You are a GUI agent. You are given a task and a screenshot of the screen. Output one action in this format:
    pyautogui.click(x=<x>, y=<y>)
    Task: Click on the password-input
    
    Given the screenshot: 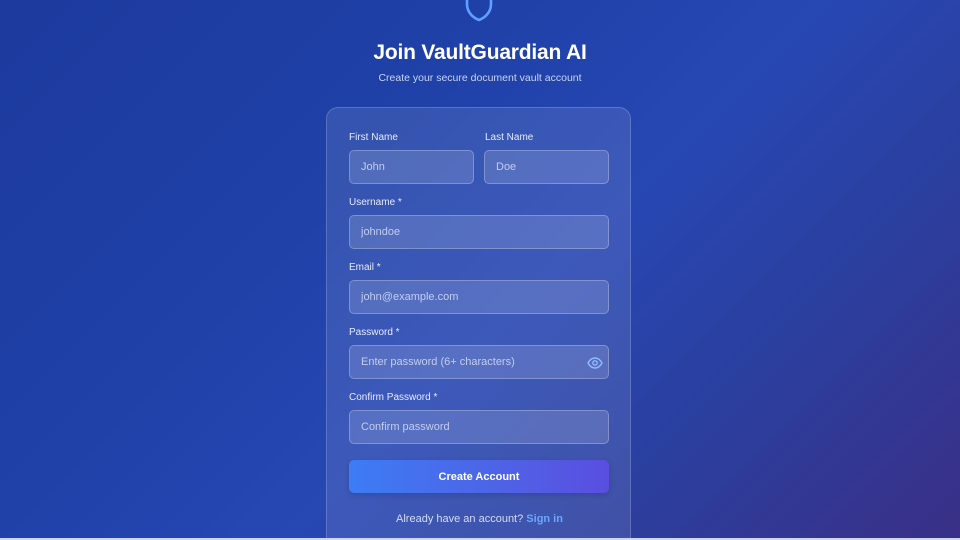 What is the action you would take?
    pyautogui.click(x=479, y=362)
    